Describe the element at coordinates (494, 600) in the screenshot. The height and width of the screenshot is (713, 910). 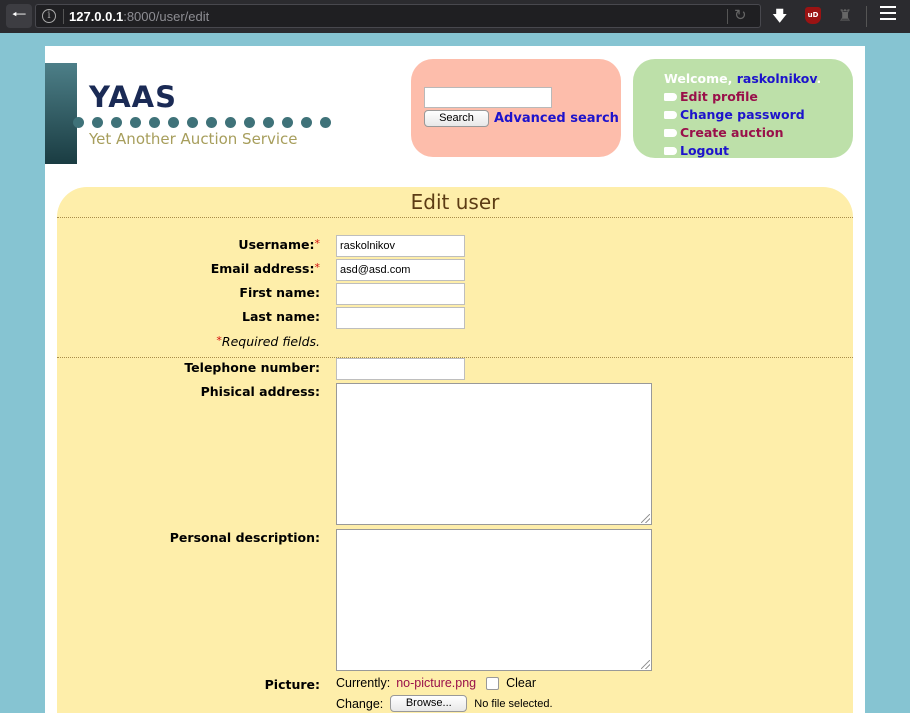
I see `description-textarea` at that location.